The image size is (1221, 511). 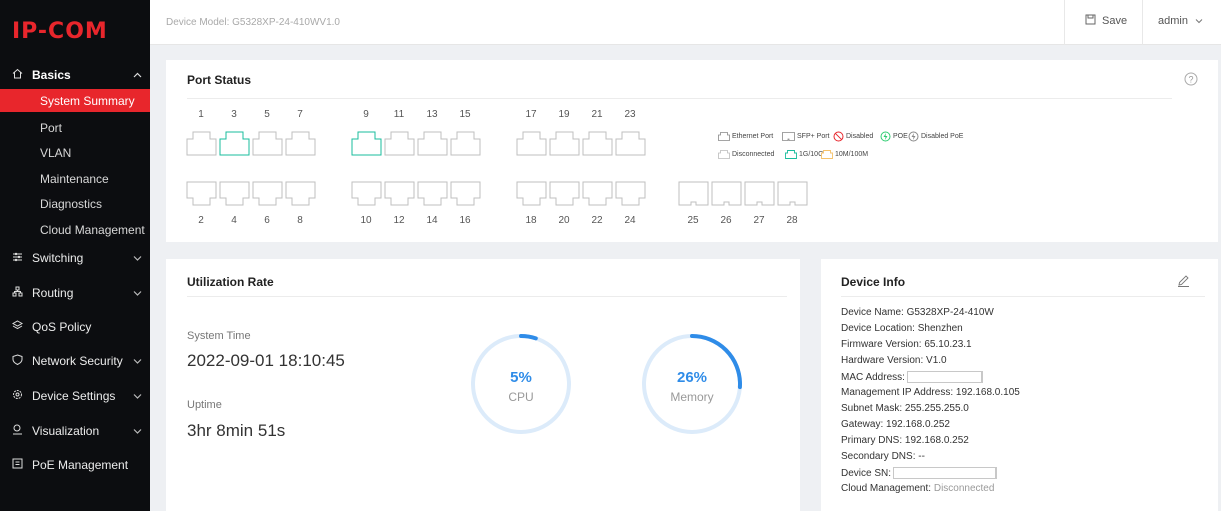 I want to click on uptime-label: Uptime, so click(x=204, y=405).